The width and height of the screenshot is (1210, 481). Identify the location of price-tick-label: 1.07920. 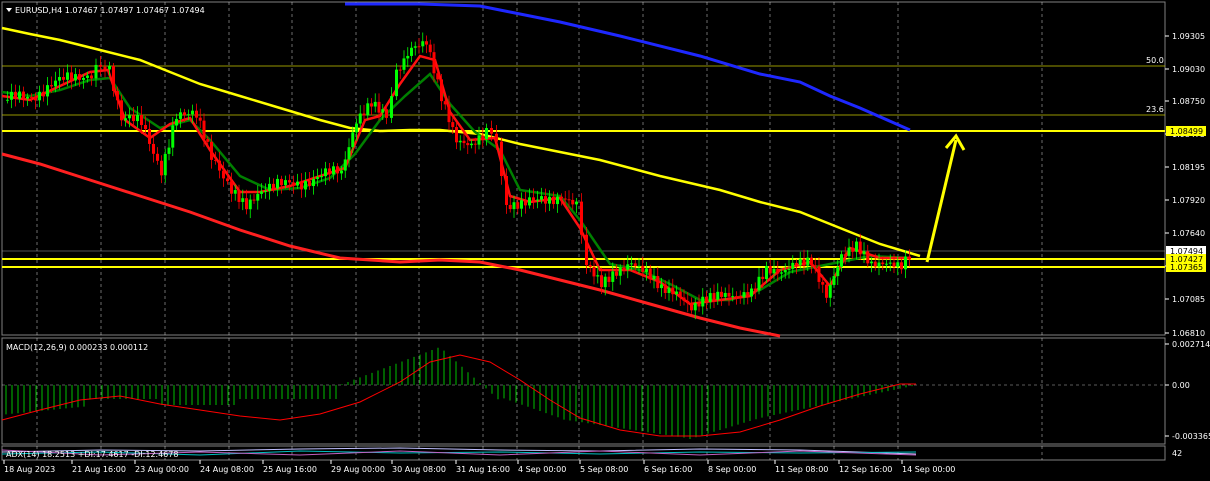
(1188, 200).